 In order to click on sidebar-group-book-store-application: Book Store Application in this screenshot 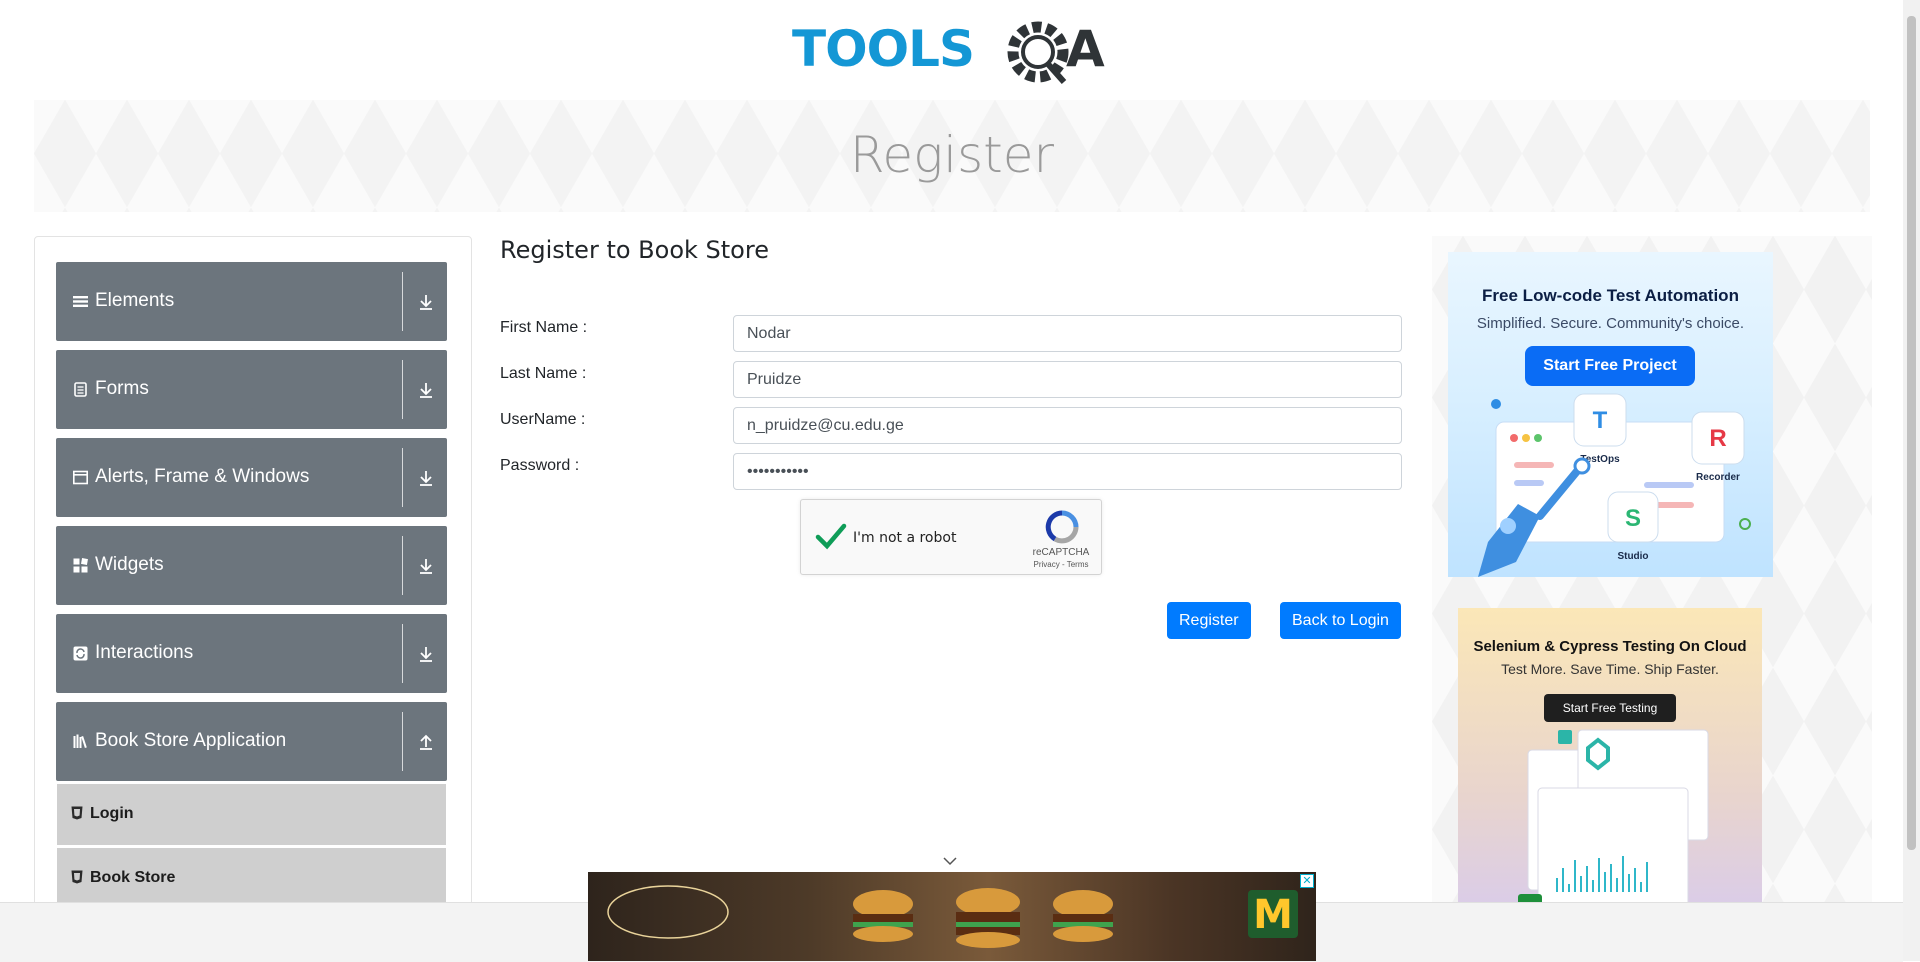, I will do `click(251, 741)`.